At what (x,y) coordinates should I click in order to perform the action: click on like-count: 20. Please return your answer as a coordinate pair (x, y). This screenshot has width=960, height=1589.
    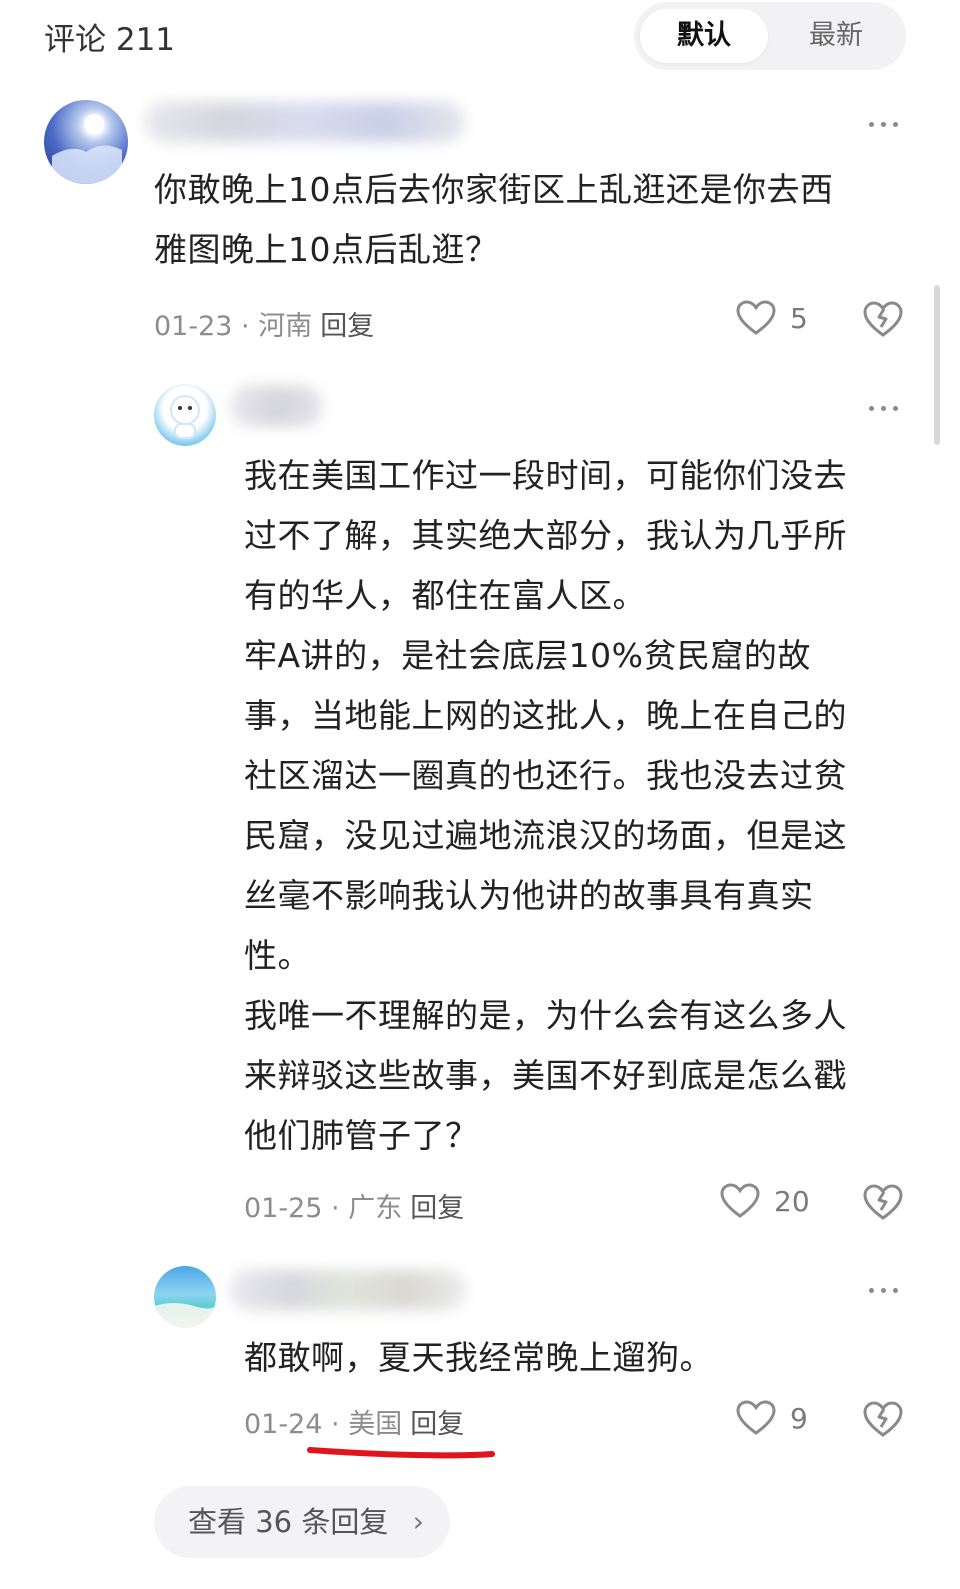
    Looking at the image, I should click on (792, 1201).